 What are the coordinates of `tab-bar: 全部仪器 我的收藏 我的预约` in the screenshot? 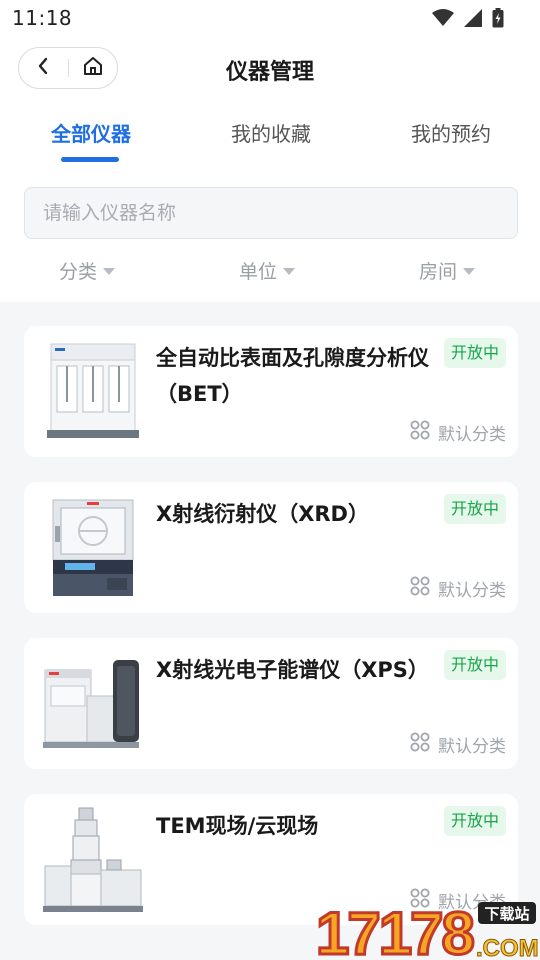 It's located at (270, 142).